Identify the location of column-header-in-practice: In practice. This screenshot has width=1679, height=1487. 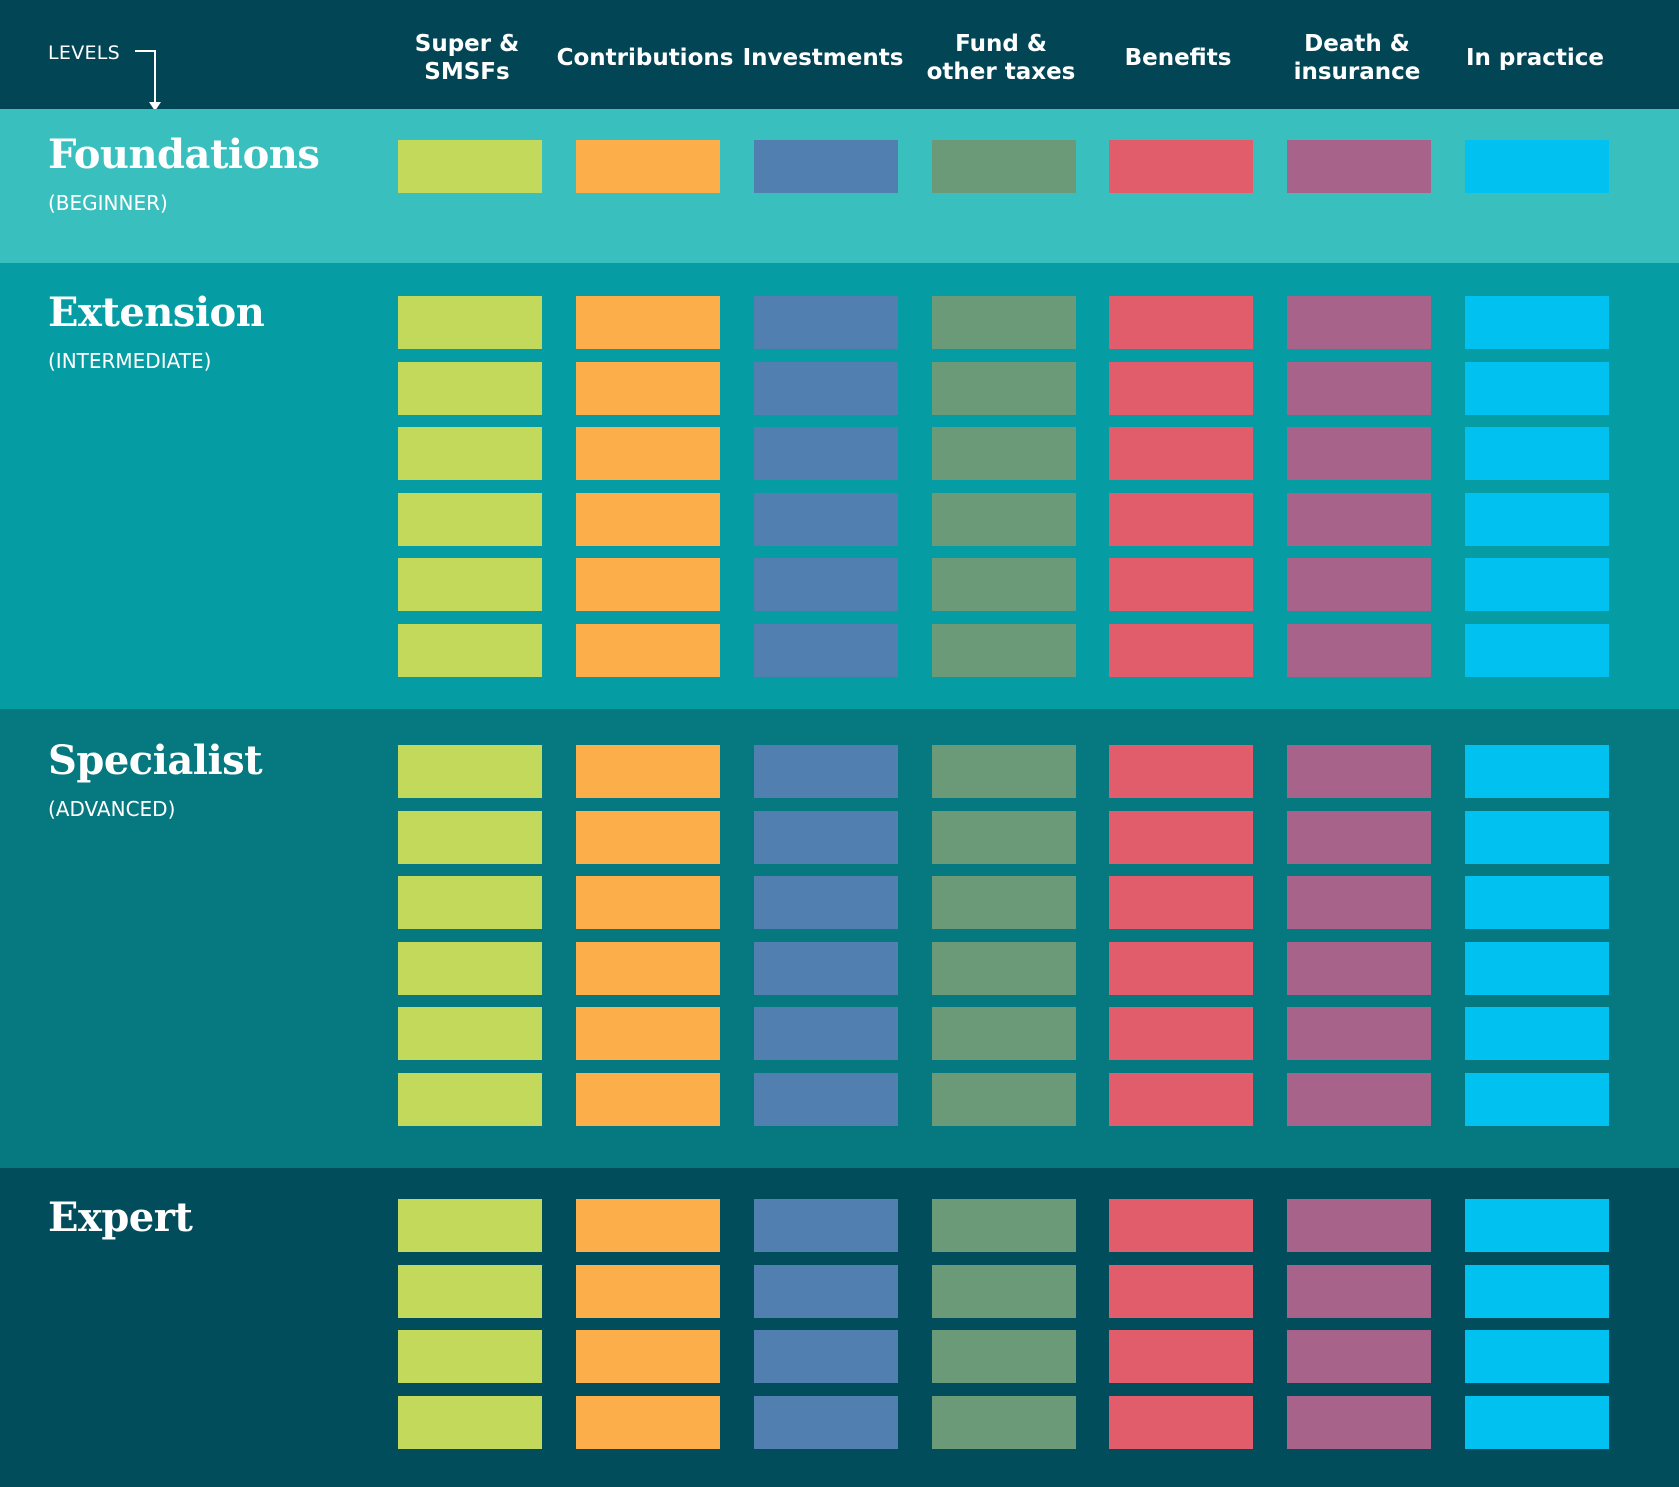
(1534, 58).